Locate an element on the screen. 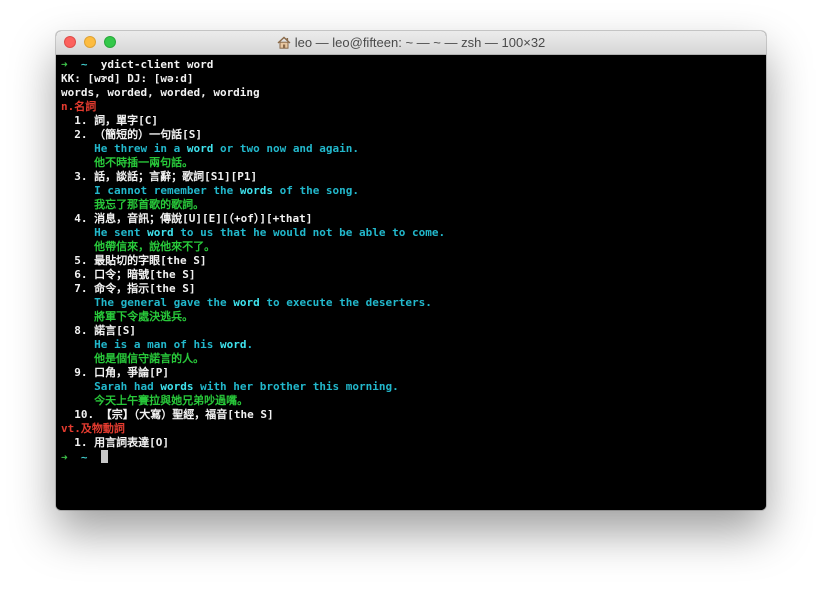 The width and height of the screenshot is (822, 590). sense-number: 4. is located at coordinates (81, 218).